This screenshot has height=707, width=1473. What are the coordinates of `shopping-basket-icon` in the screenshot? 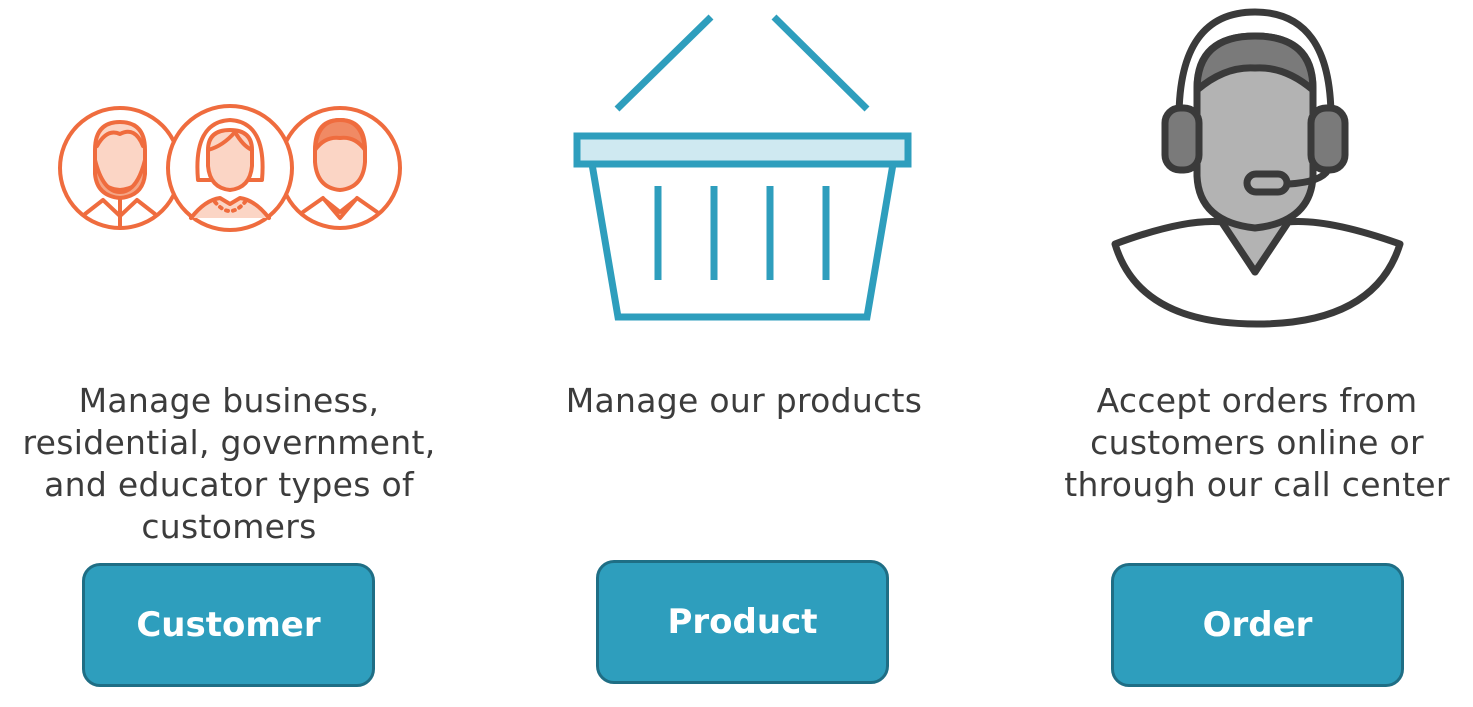 It's located at (742, 167).